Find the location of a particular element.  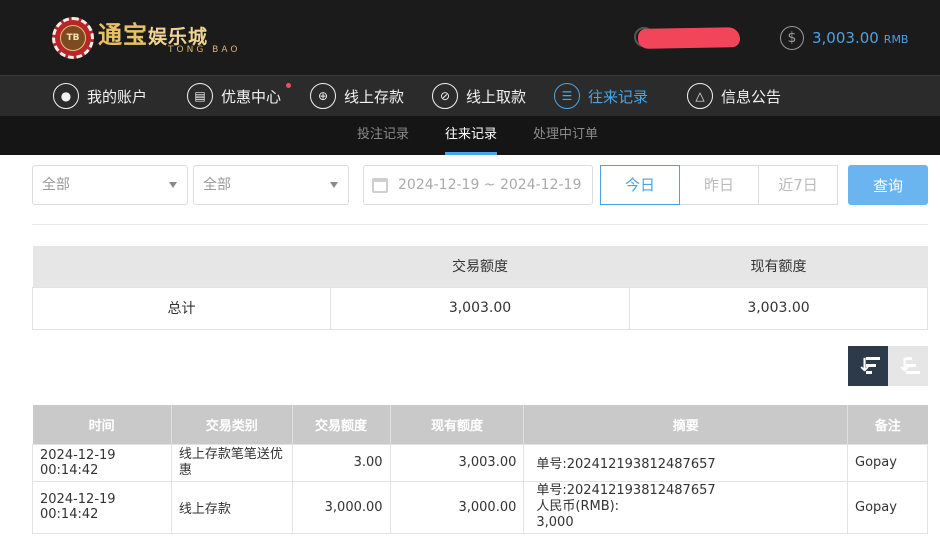

sort-descending-icon: ↓ is located at coordinates (868, 366).